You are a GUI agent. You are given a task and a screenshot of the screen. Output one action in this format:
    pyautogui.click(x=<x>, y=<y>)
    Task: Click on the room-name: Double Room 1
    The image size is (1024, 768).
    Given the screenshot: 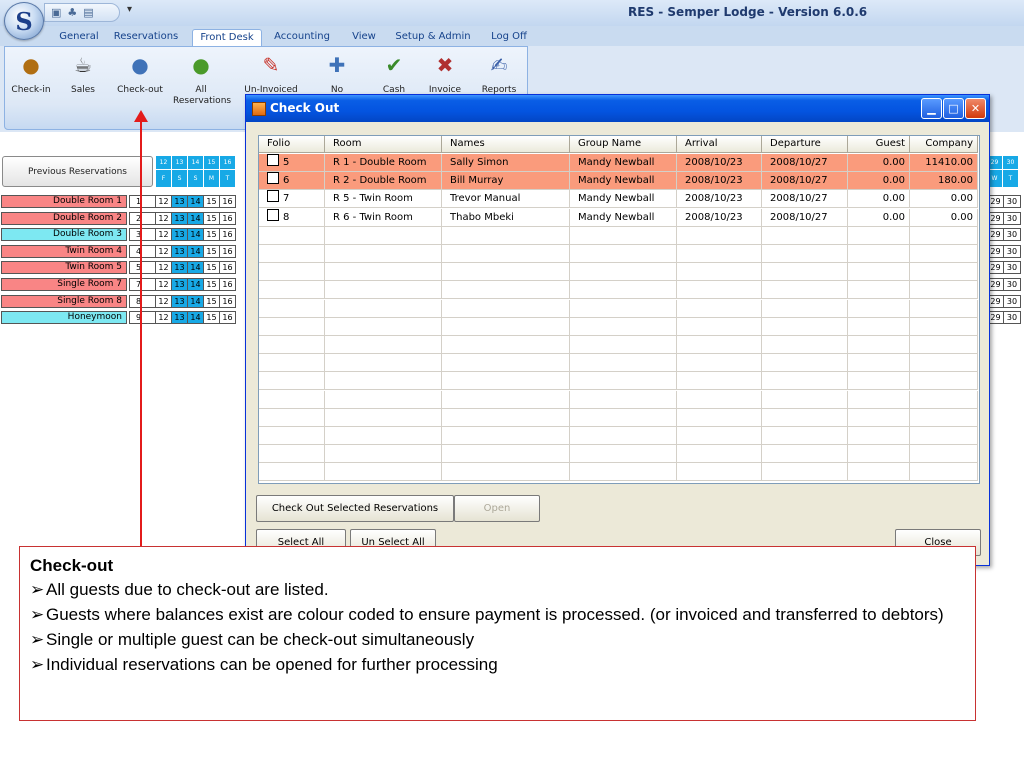 What is the action you would take?
    pyautogui.click(x=64, y=201)
    